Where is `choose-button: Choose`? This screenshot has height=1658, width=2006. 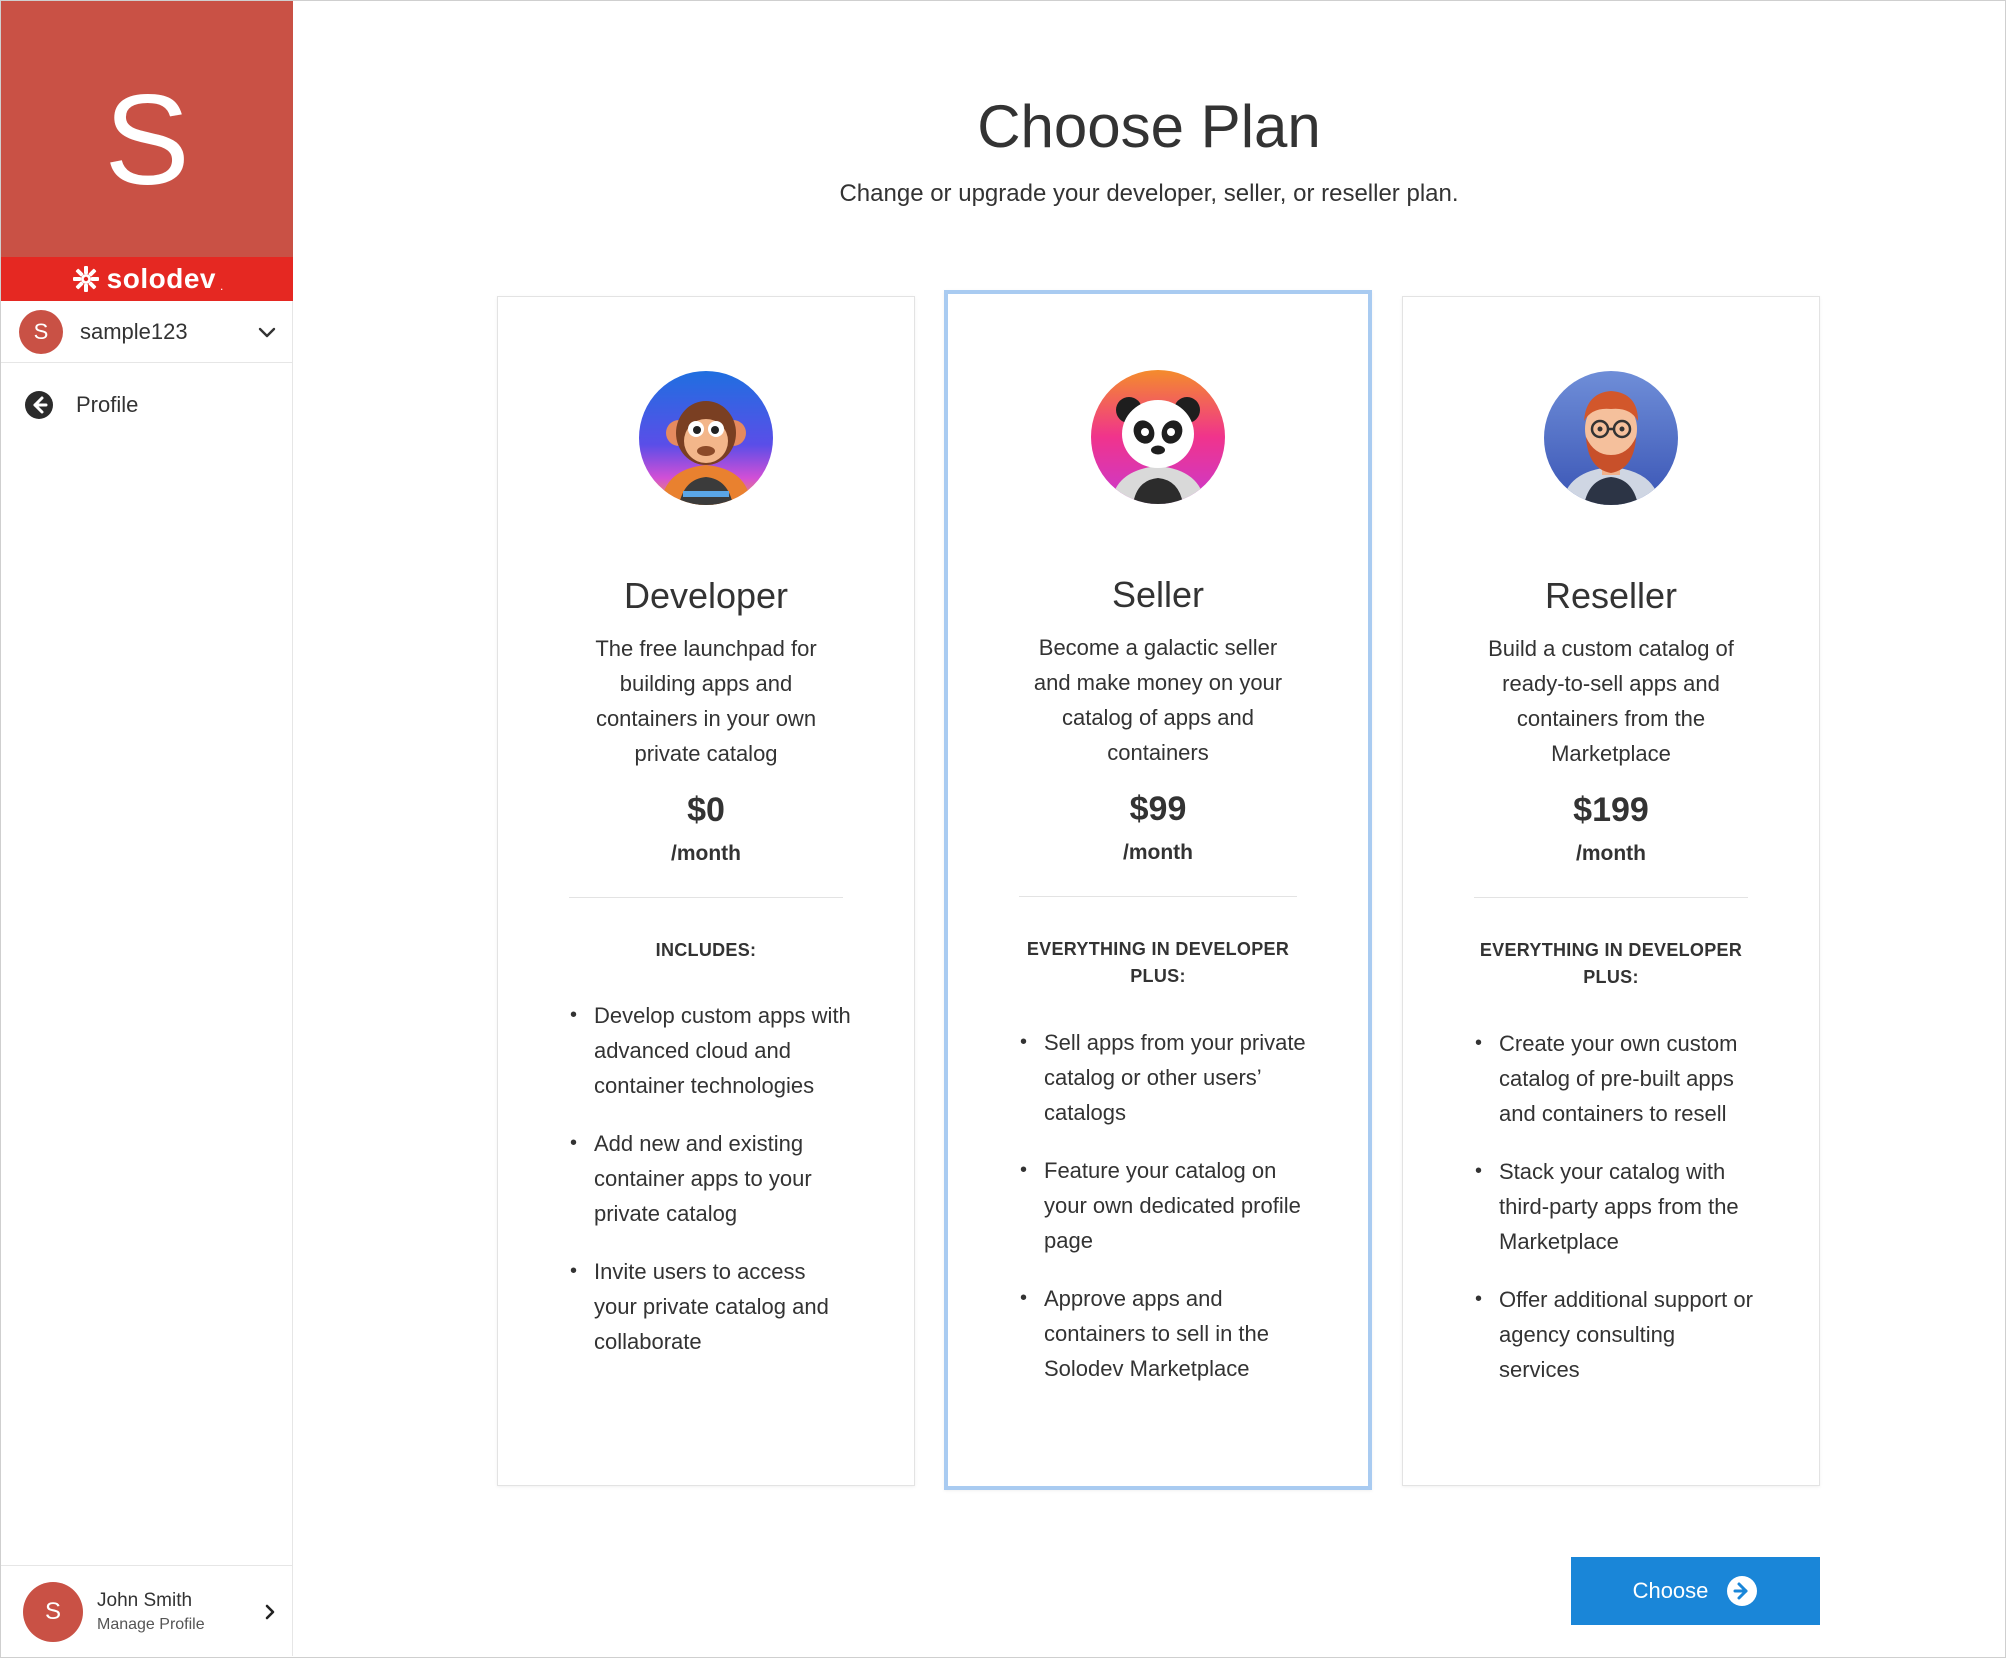 choose-button: Choose is located at coordinates (1695, 1591).